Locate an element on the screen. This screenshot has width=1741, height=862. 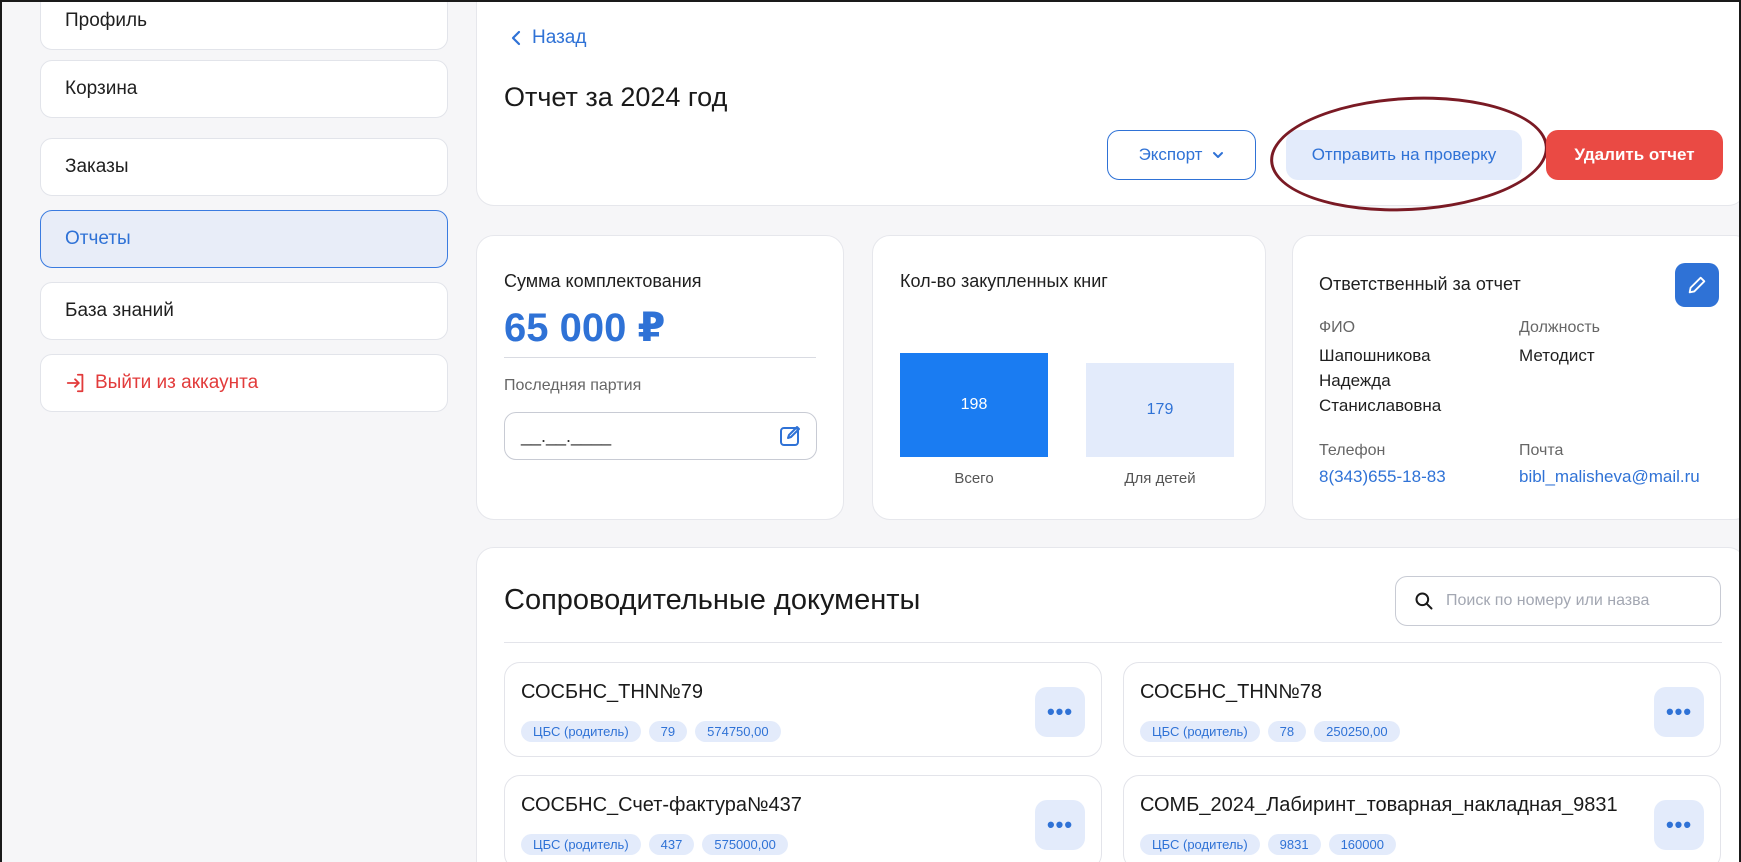
fio-line-3: Станиславовна is located at coordinates (1380, 405).